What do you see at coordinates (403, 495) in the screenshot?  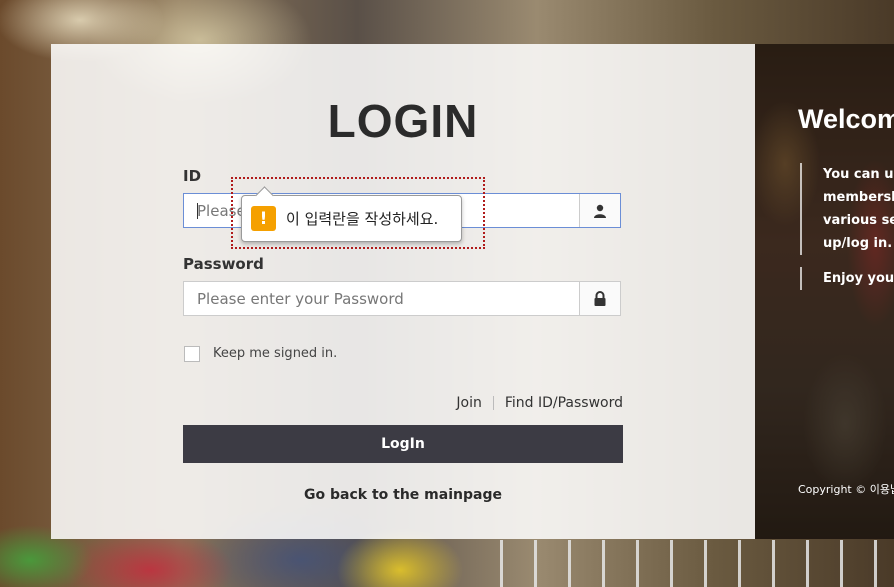 I see `back-to-main-link: Go back to the mainpage` at bounding box center [403, 495].